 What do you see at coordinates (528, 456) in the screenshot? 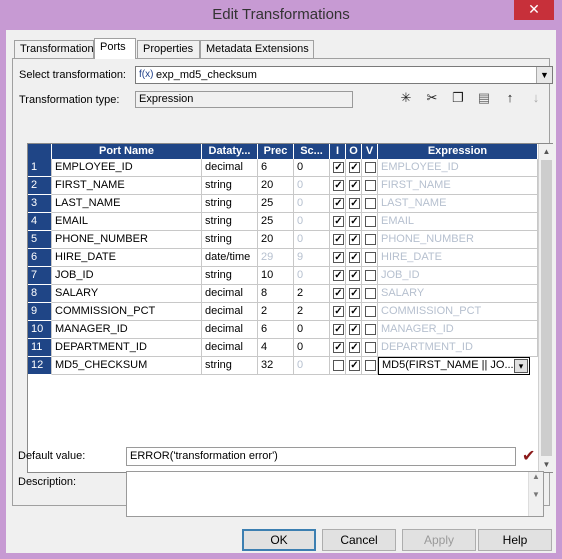
I see `validate-checkmark-icon: ✔` at bounding box center [528, 456].